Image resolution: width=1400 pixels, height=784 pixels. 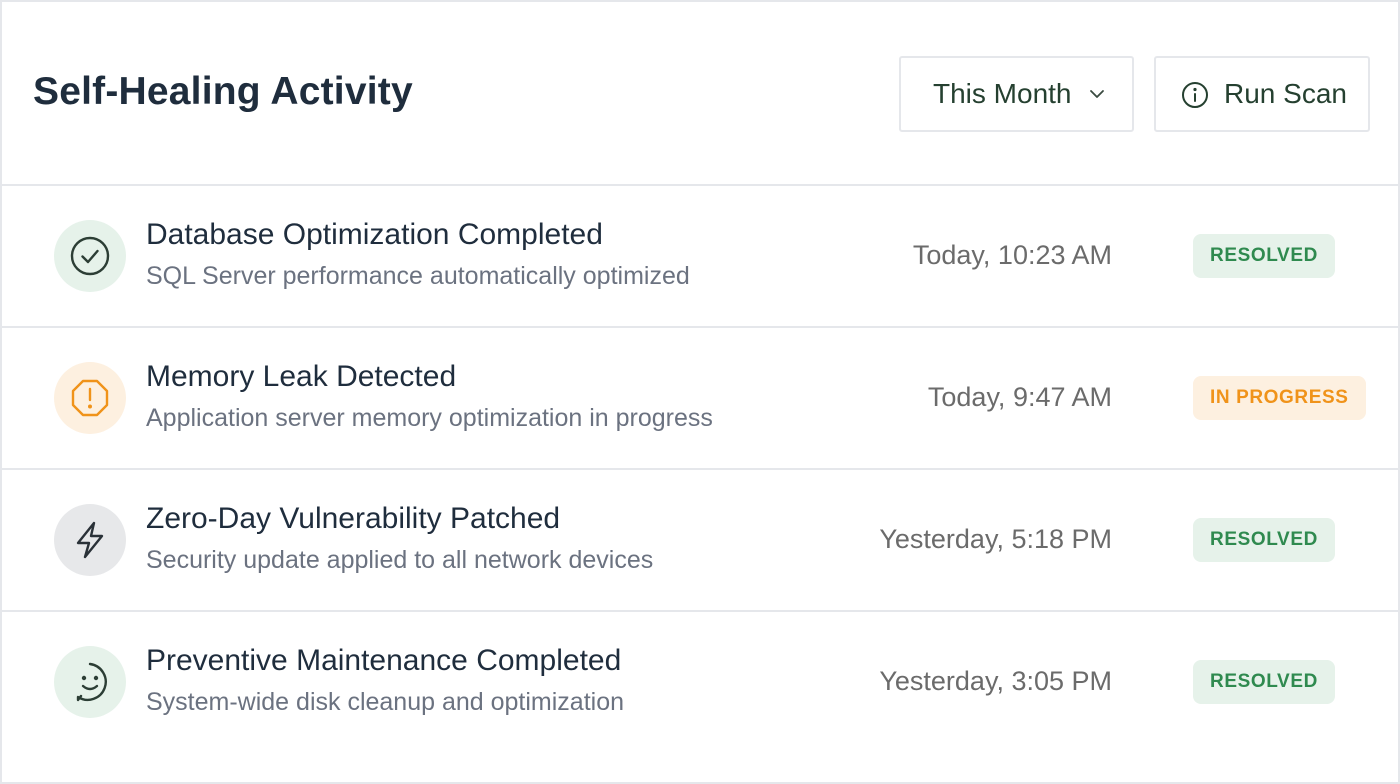 I want to click on period-dropdown-label: This Month, so click(x=1002, y=93).